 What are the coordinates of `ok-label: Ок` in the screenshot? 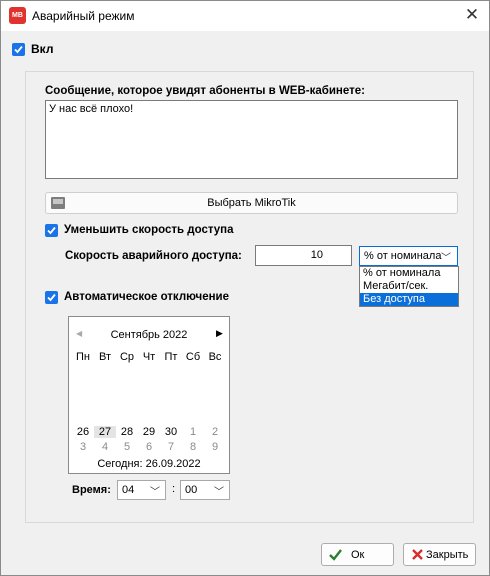 It's located at (358, 555).